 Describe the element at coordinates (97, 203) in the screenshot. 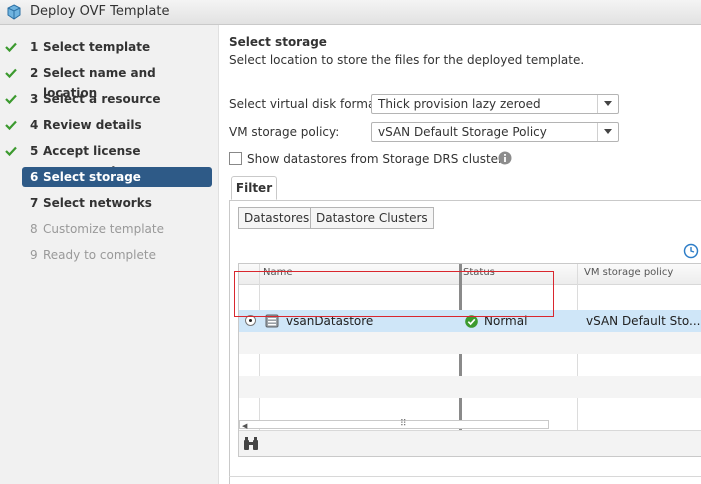

I see `step-label: Select networks` at that location.